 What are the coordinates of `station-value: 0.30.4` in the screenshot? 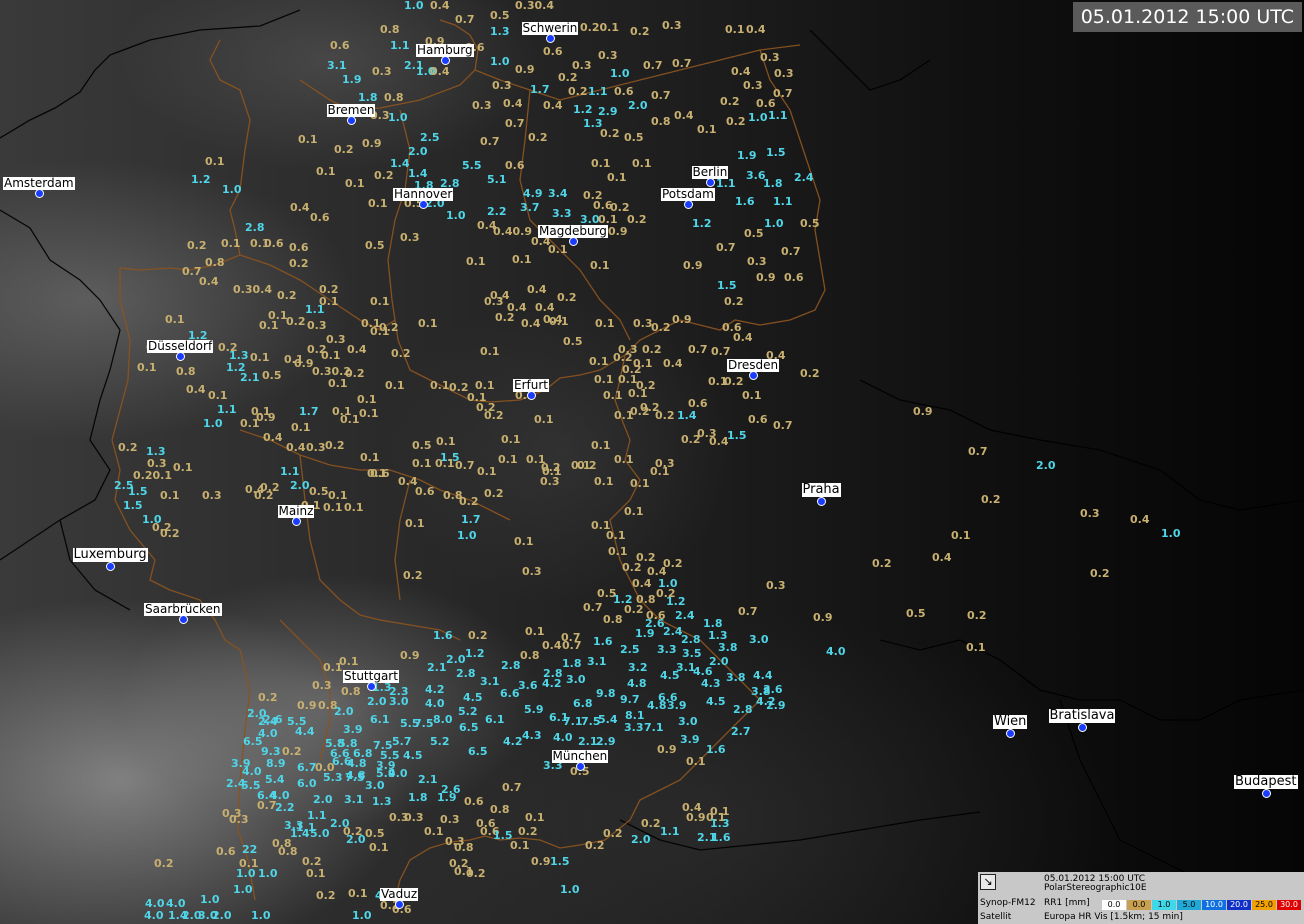 It's located at (534, 6).